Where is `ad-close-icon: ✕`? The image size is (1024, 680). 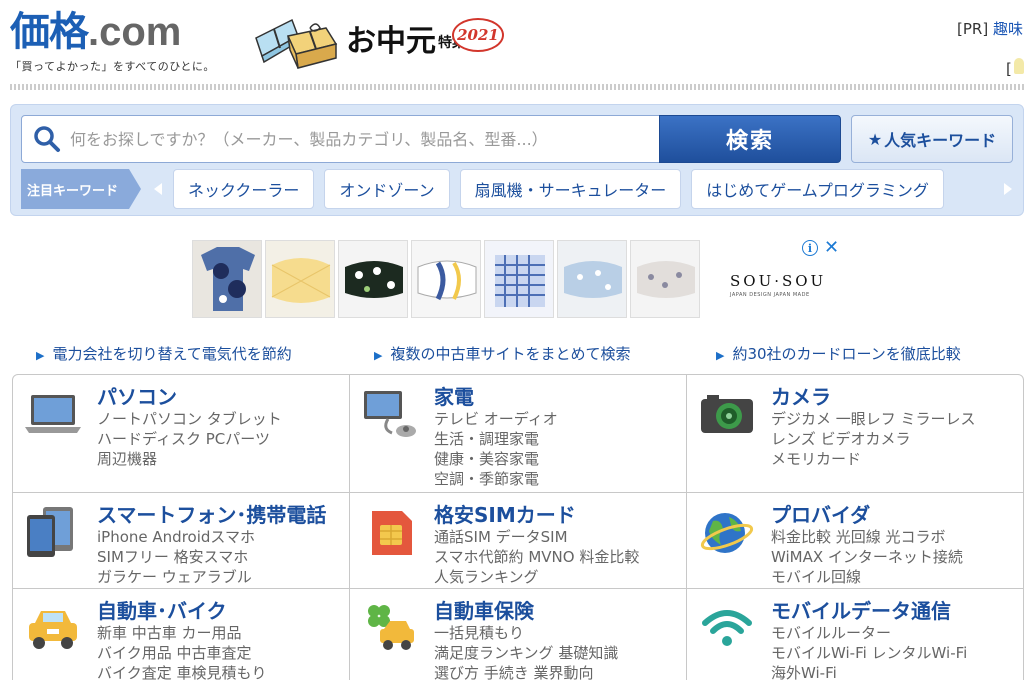 ad-close-icon: ✕ is located at coordinates (831, 247).